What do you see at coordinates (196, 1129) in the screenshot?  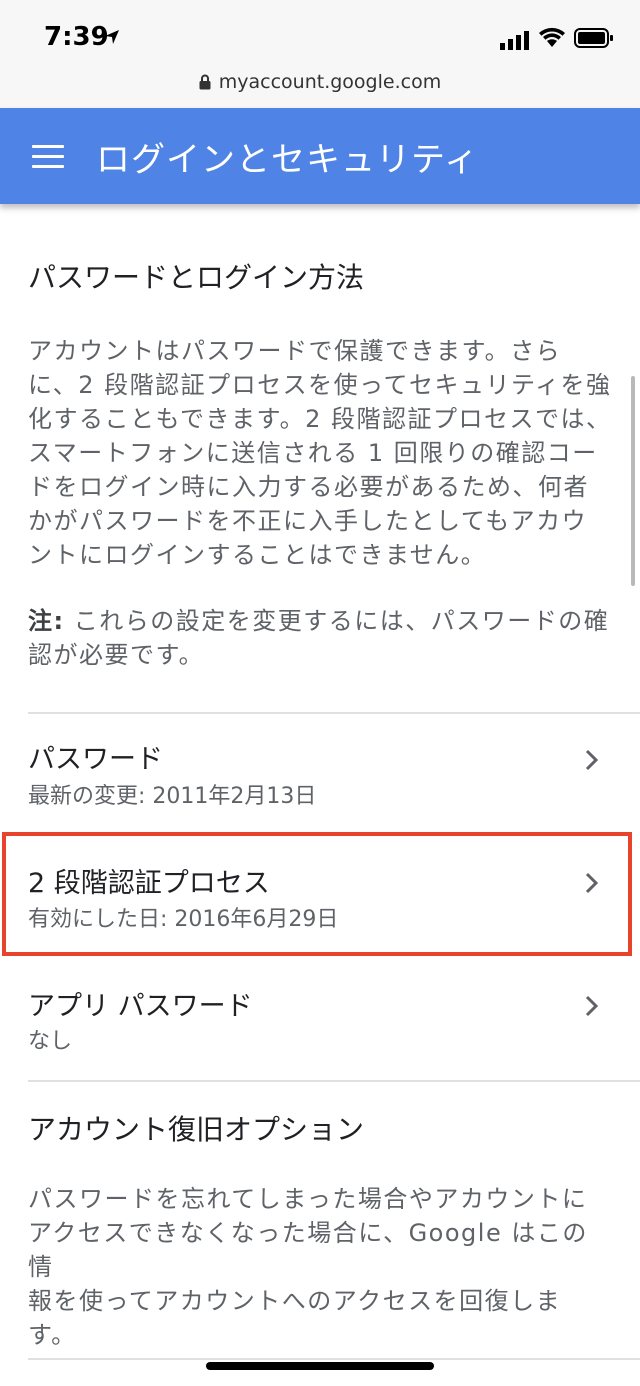 I see `section-title-recovery: アカウント復旧オプション` at bounding box center [196, 1129].